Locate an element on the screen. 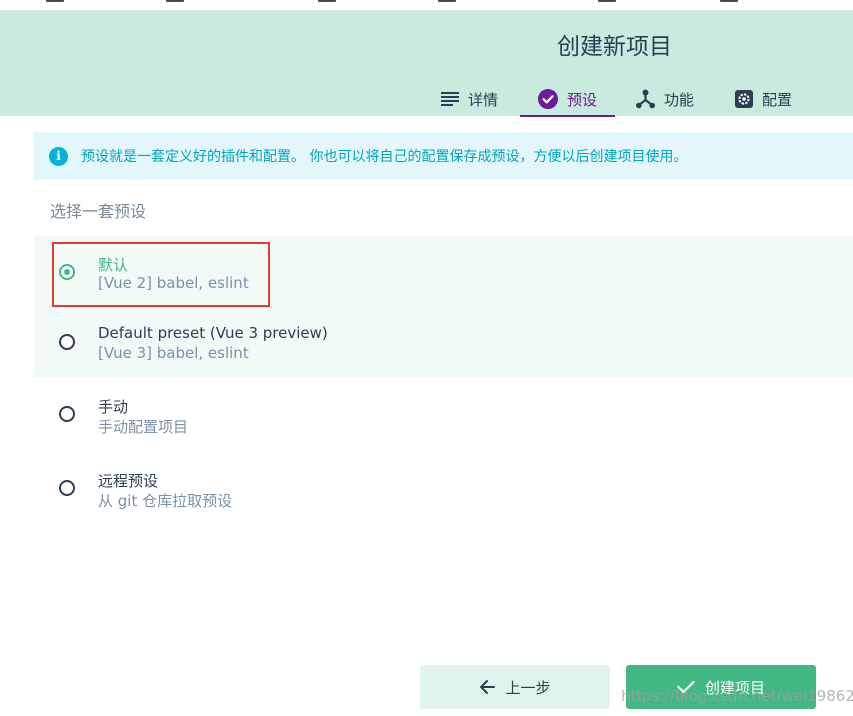  previous-button-label: 上一步 is located at coordinates (528, 687).